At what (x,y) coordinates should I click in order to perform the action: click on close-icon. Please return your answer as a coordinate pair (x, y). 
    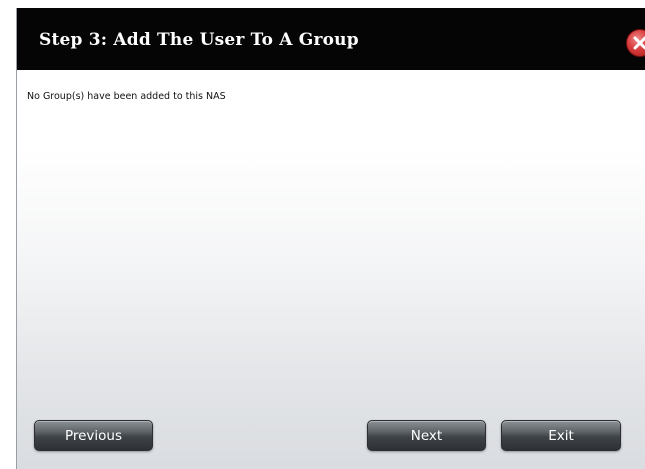
    Looking at the image, I should click on (639, 43).